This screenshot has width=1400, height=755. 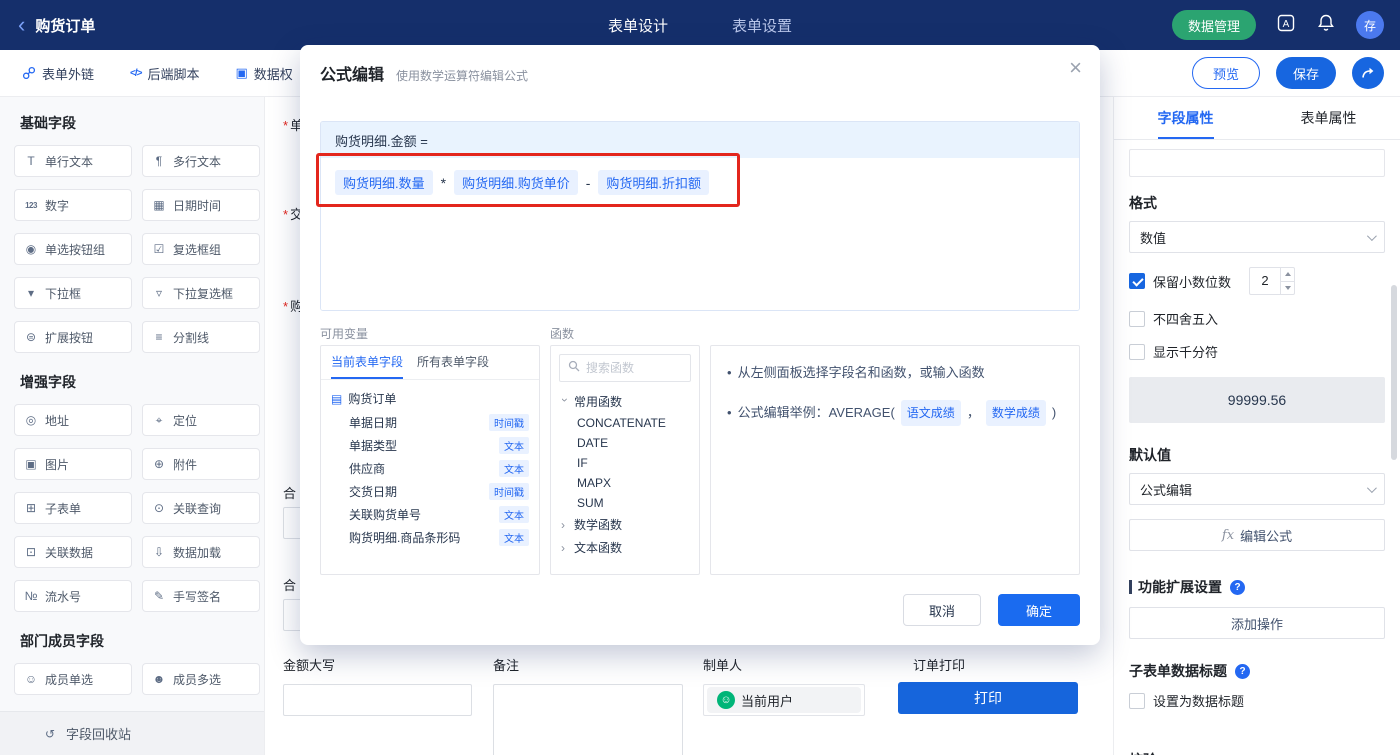 What do you see at coordinates (1257, 237) in the screenshot?
I see `format-select: 数值` at bounding box center [1257, 237].